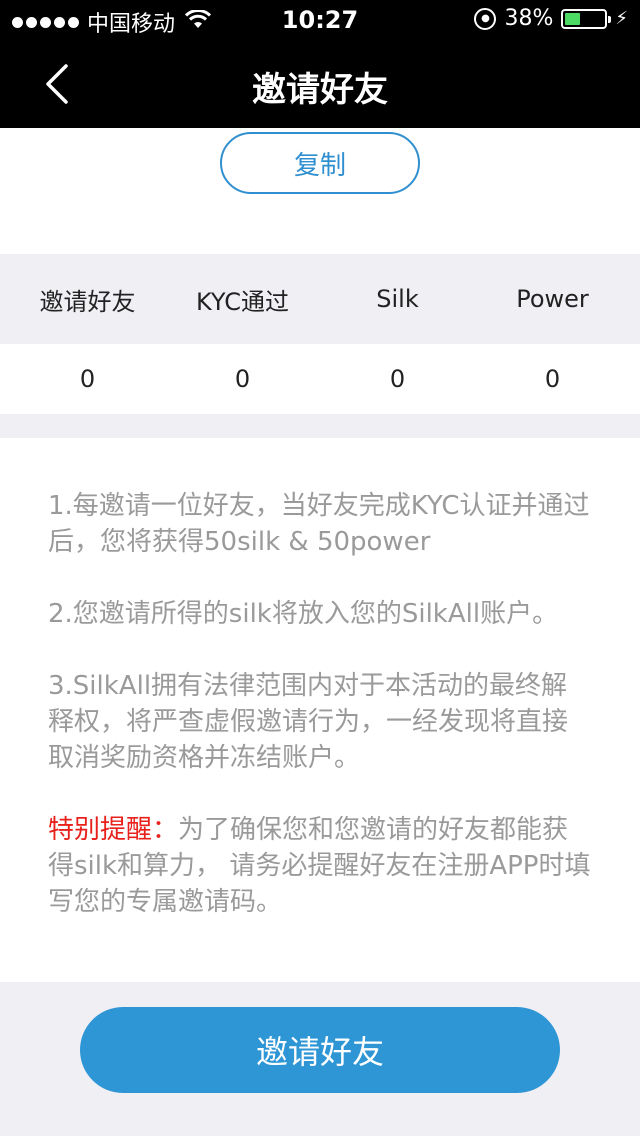 This screenshot has width=640, height=1136. Describe the element at coordinates (397, 299) in the screenshot. I see `stats-header-silk: Silk` at that location.